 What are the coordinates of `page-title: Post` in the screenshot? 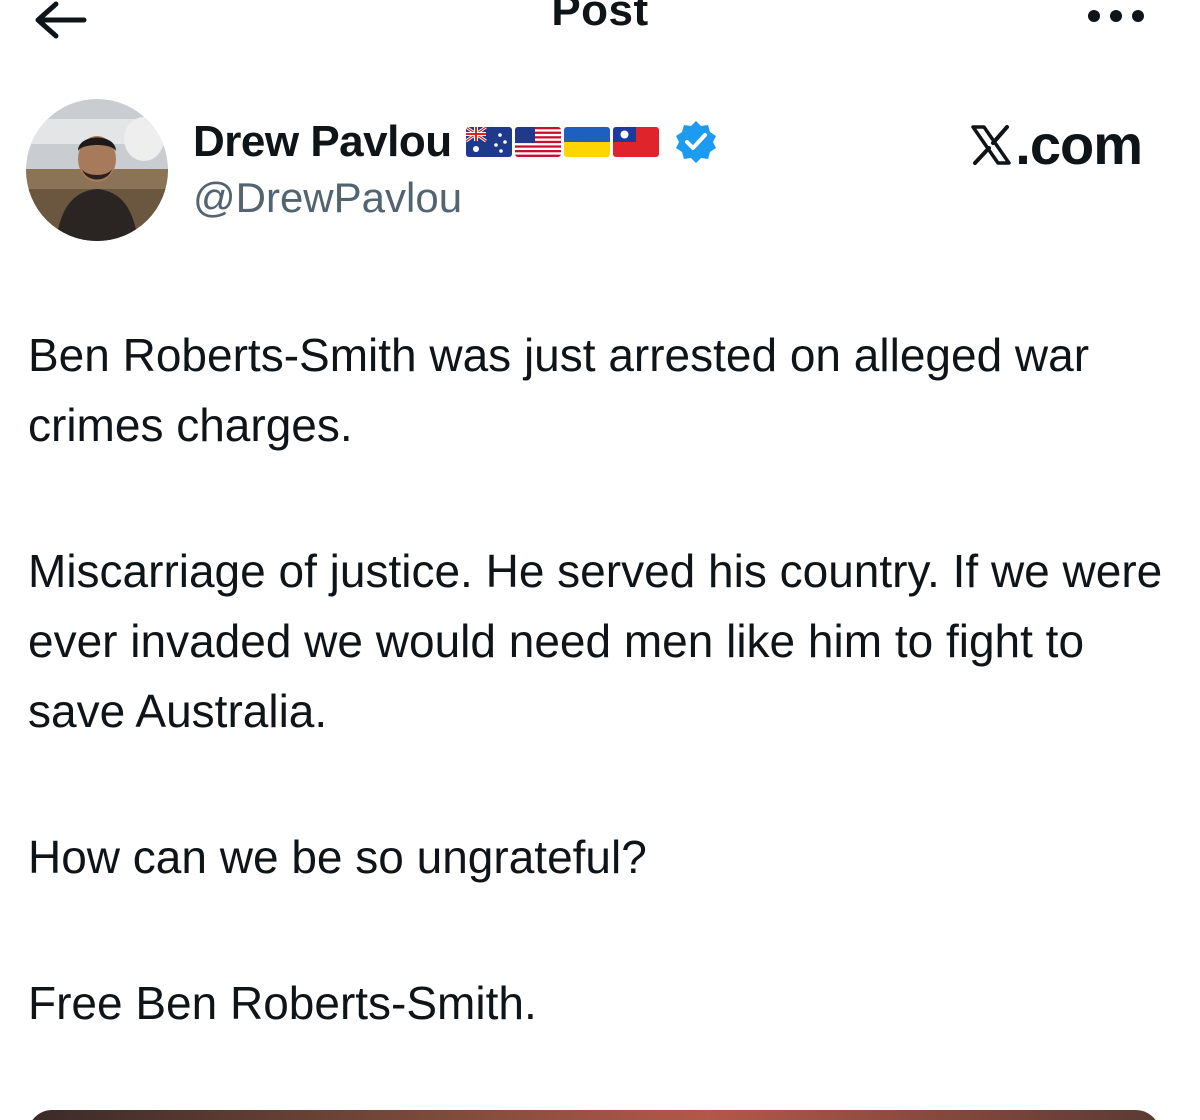 It's located at (600, 17).